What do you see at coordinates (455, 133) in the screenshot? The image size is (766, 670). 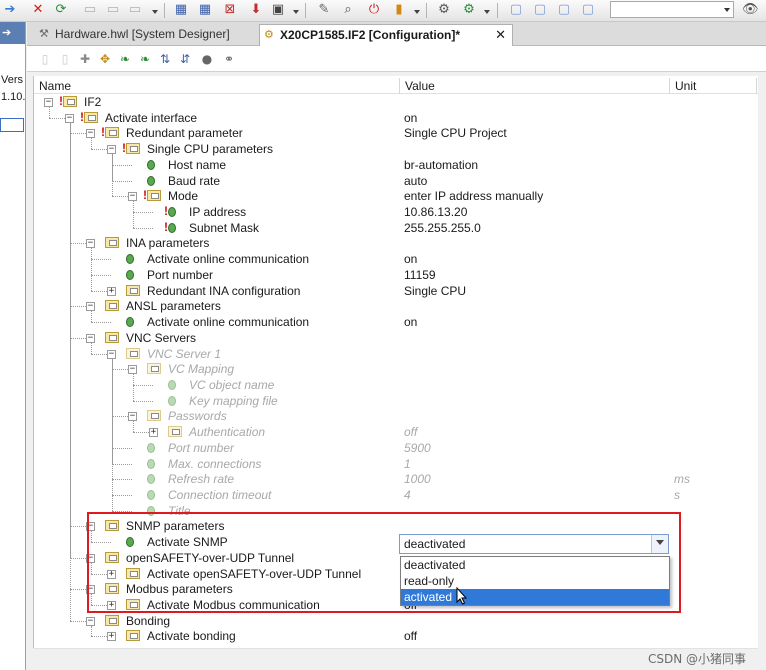 I see `row-value: Single CPU Project` at bounding box center [455, 133].